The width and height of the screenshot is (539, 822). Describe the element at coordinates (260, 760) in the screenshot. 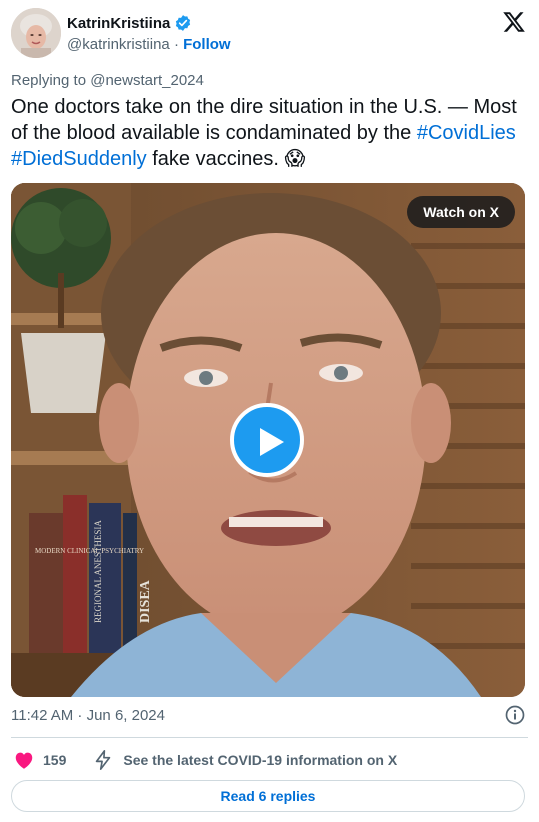

I see `covid-info-link: See the latest COVID-19 information on X` at that location.